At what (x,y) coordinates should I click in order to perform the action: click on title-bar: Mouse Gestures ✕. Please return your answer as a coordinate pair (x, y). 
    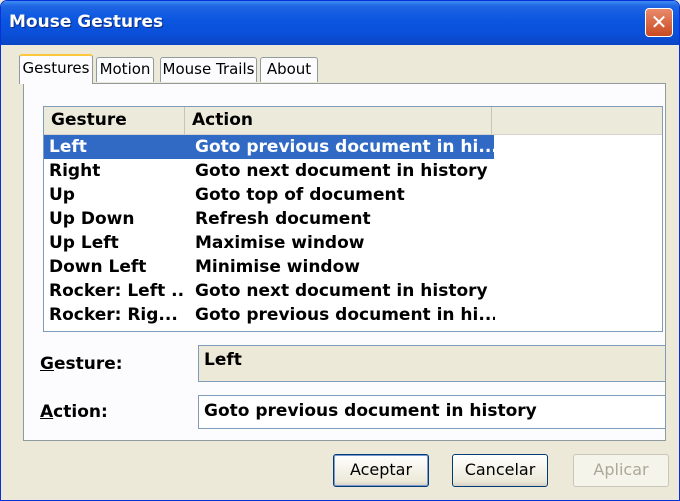
    Looking at the image, I should click on (340, 23).